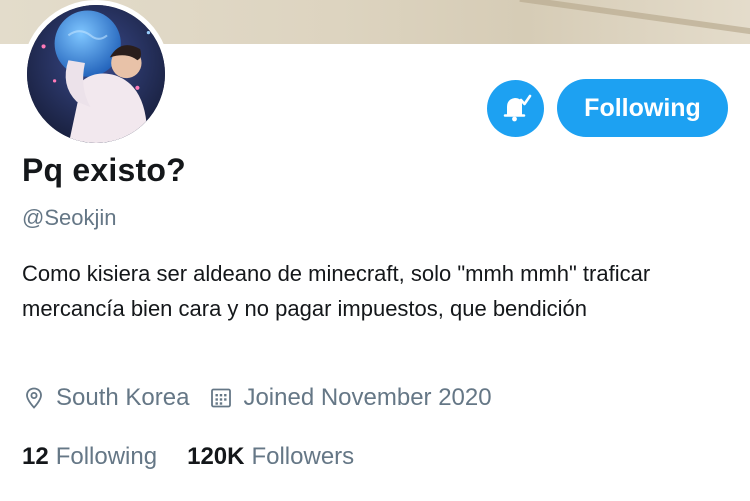 The height and width of the screenshot is (501, 750). I want to click on followers-label: Followers, so click(303, 456).